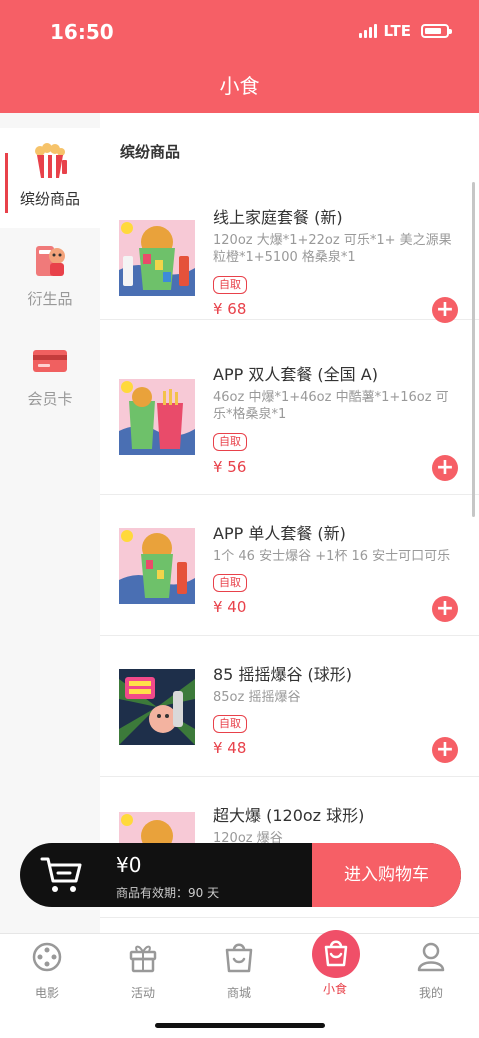  I want to click on popcorn-icon, so click(51, 160).